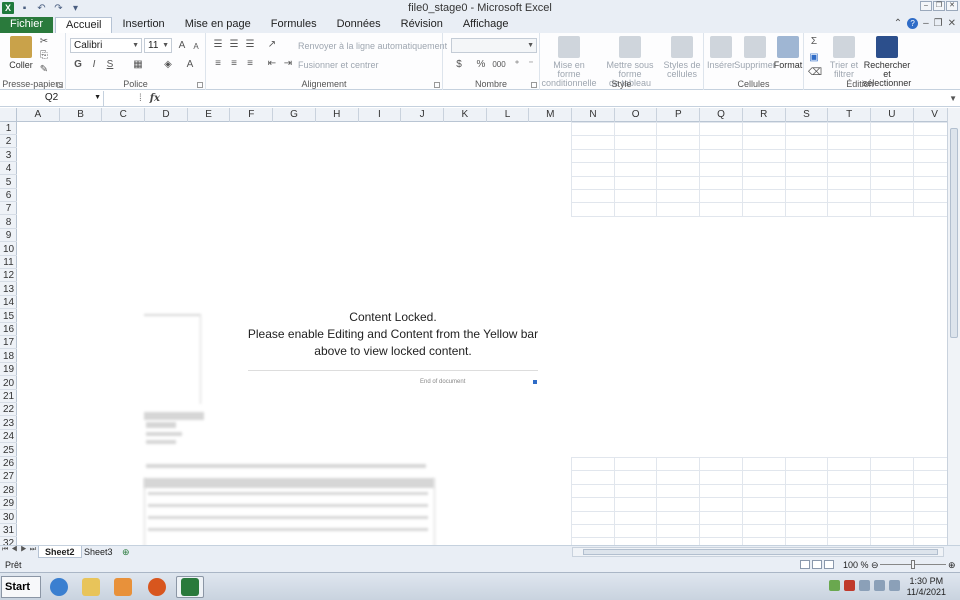 This screenshot has height=600, width=960. Describe the element at coordinates (58, 8) in the screenshot. I see `redo-icon: ↷` at that location.